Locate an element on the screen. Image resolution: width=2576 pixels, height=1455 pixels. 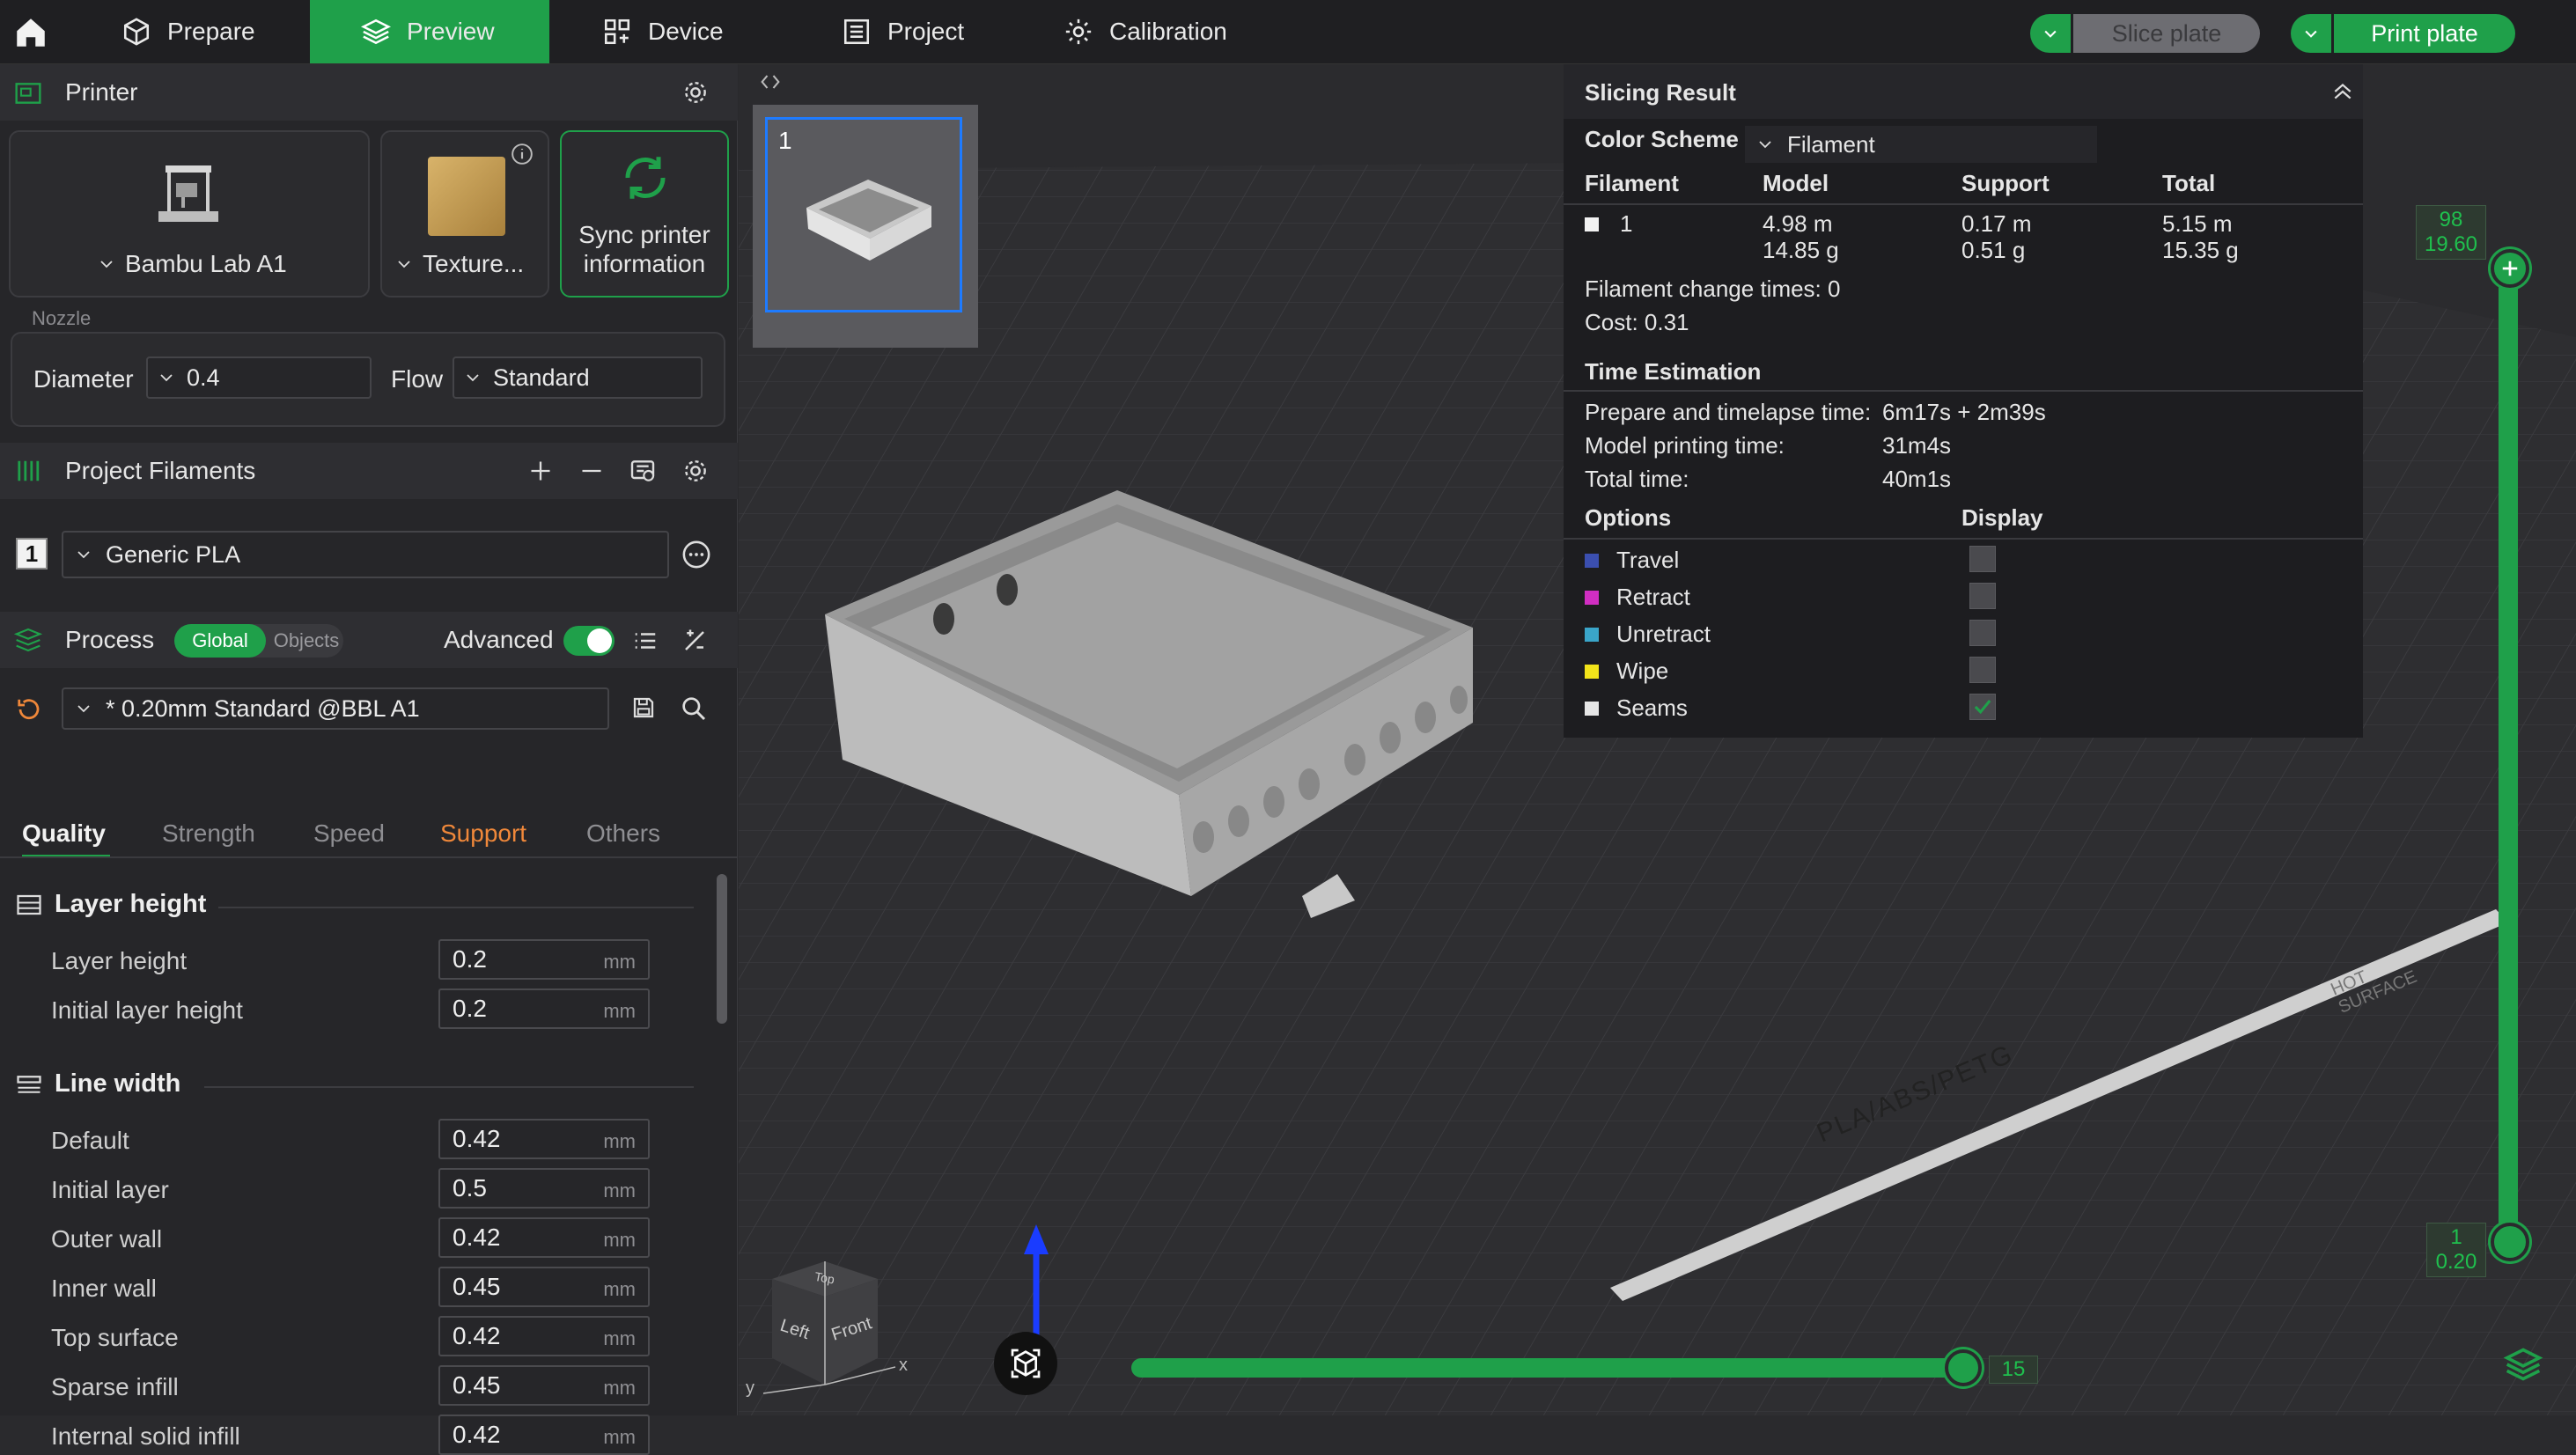
line-width-initial-value: 0.5 is located at coordinates (470, 1187).